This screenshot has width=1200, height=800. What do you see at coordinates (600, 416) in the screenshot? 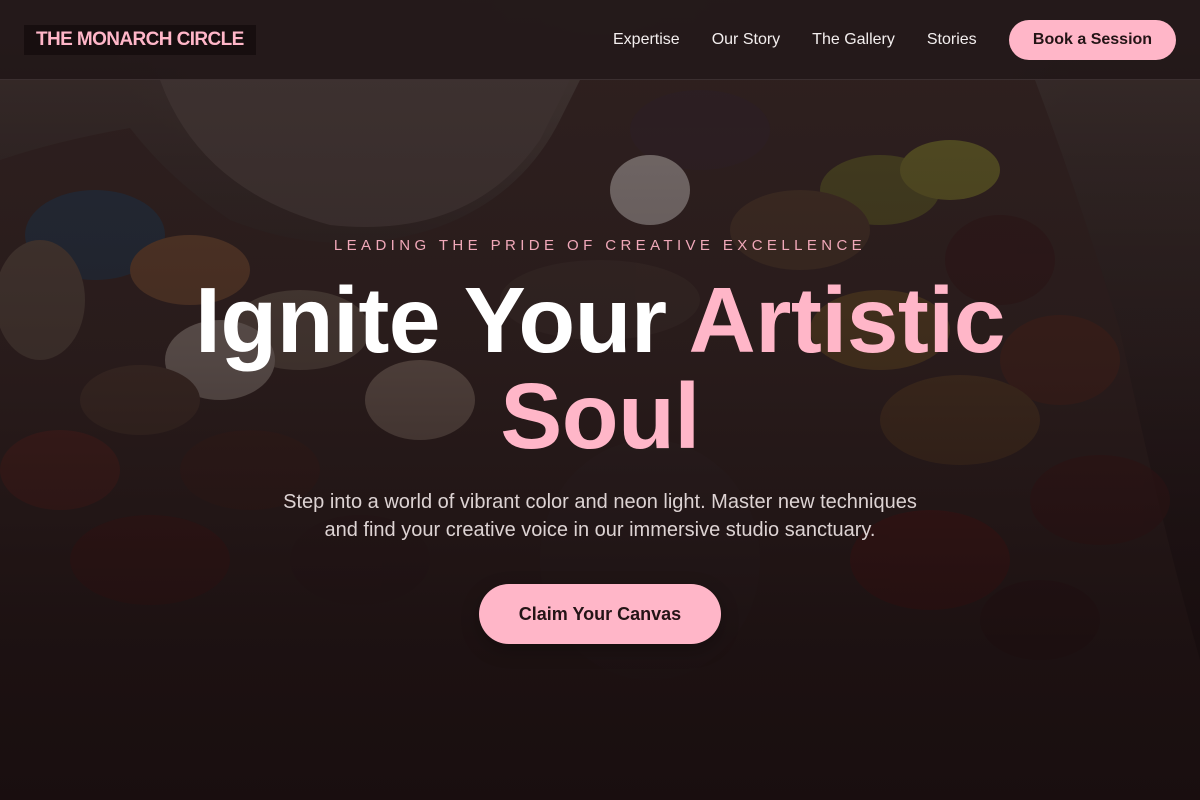
I see `headline-pink-text-2: Soul` at bounding box center [600, 416].